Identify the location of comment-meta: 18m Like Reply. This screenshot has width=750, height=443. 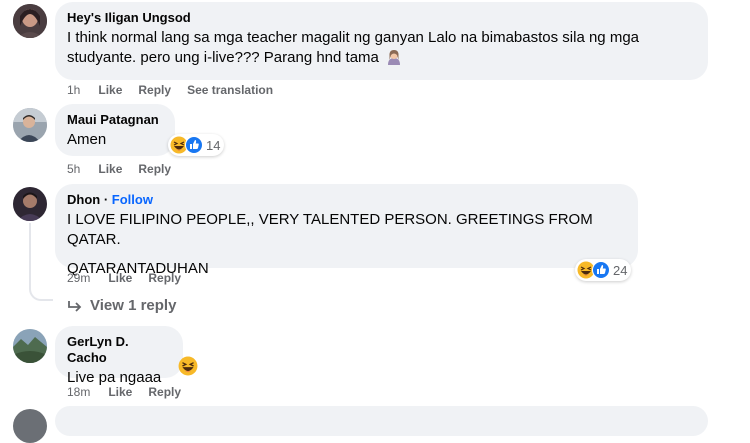
(132, 392).